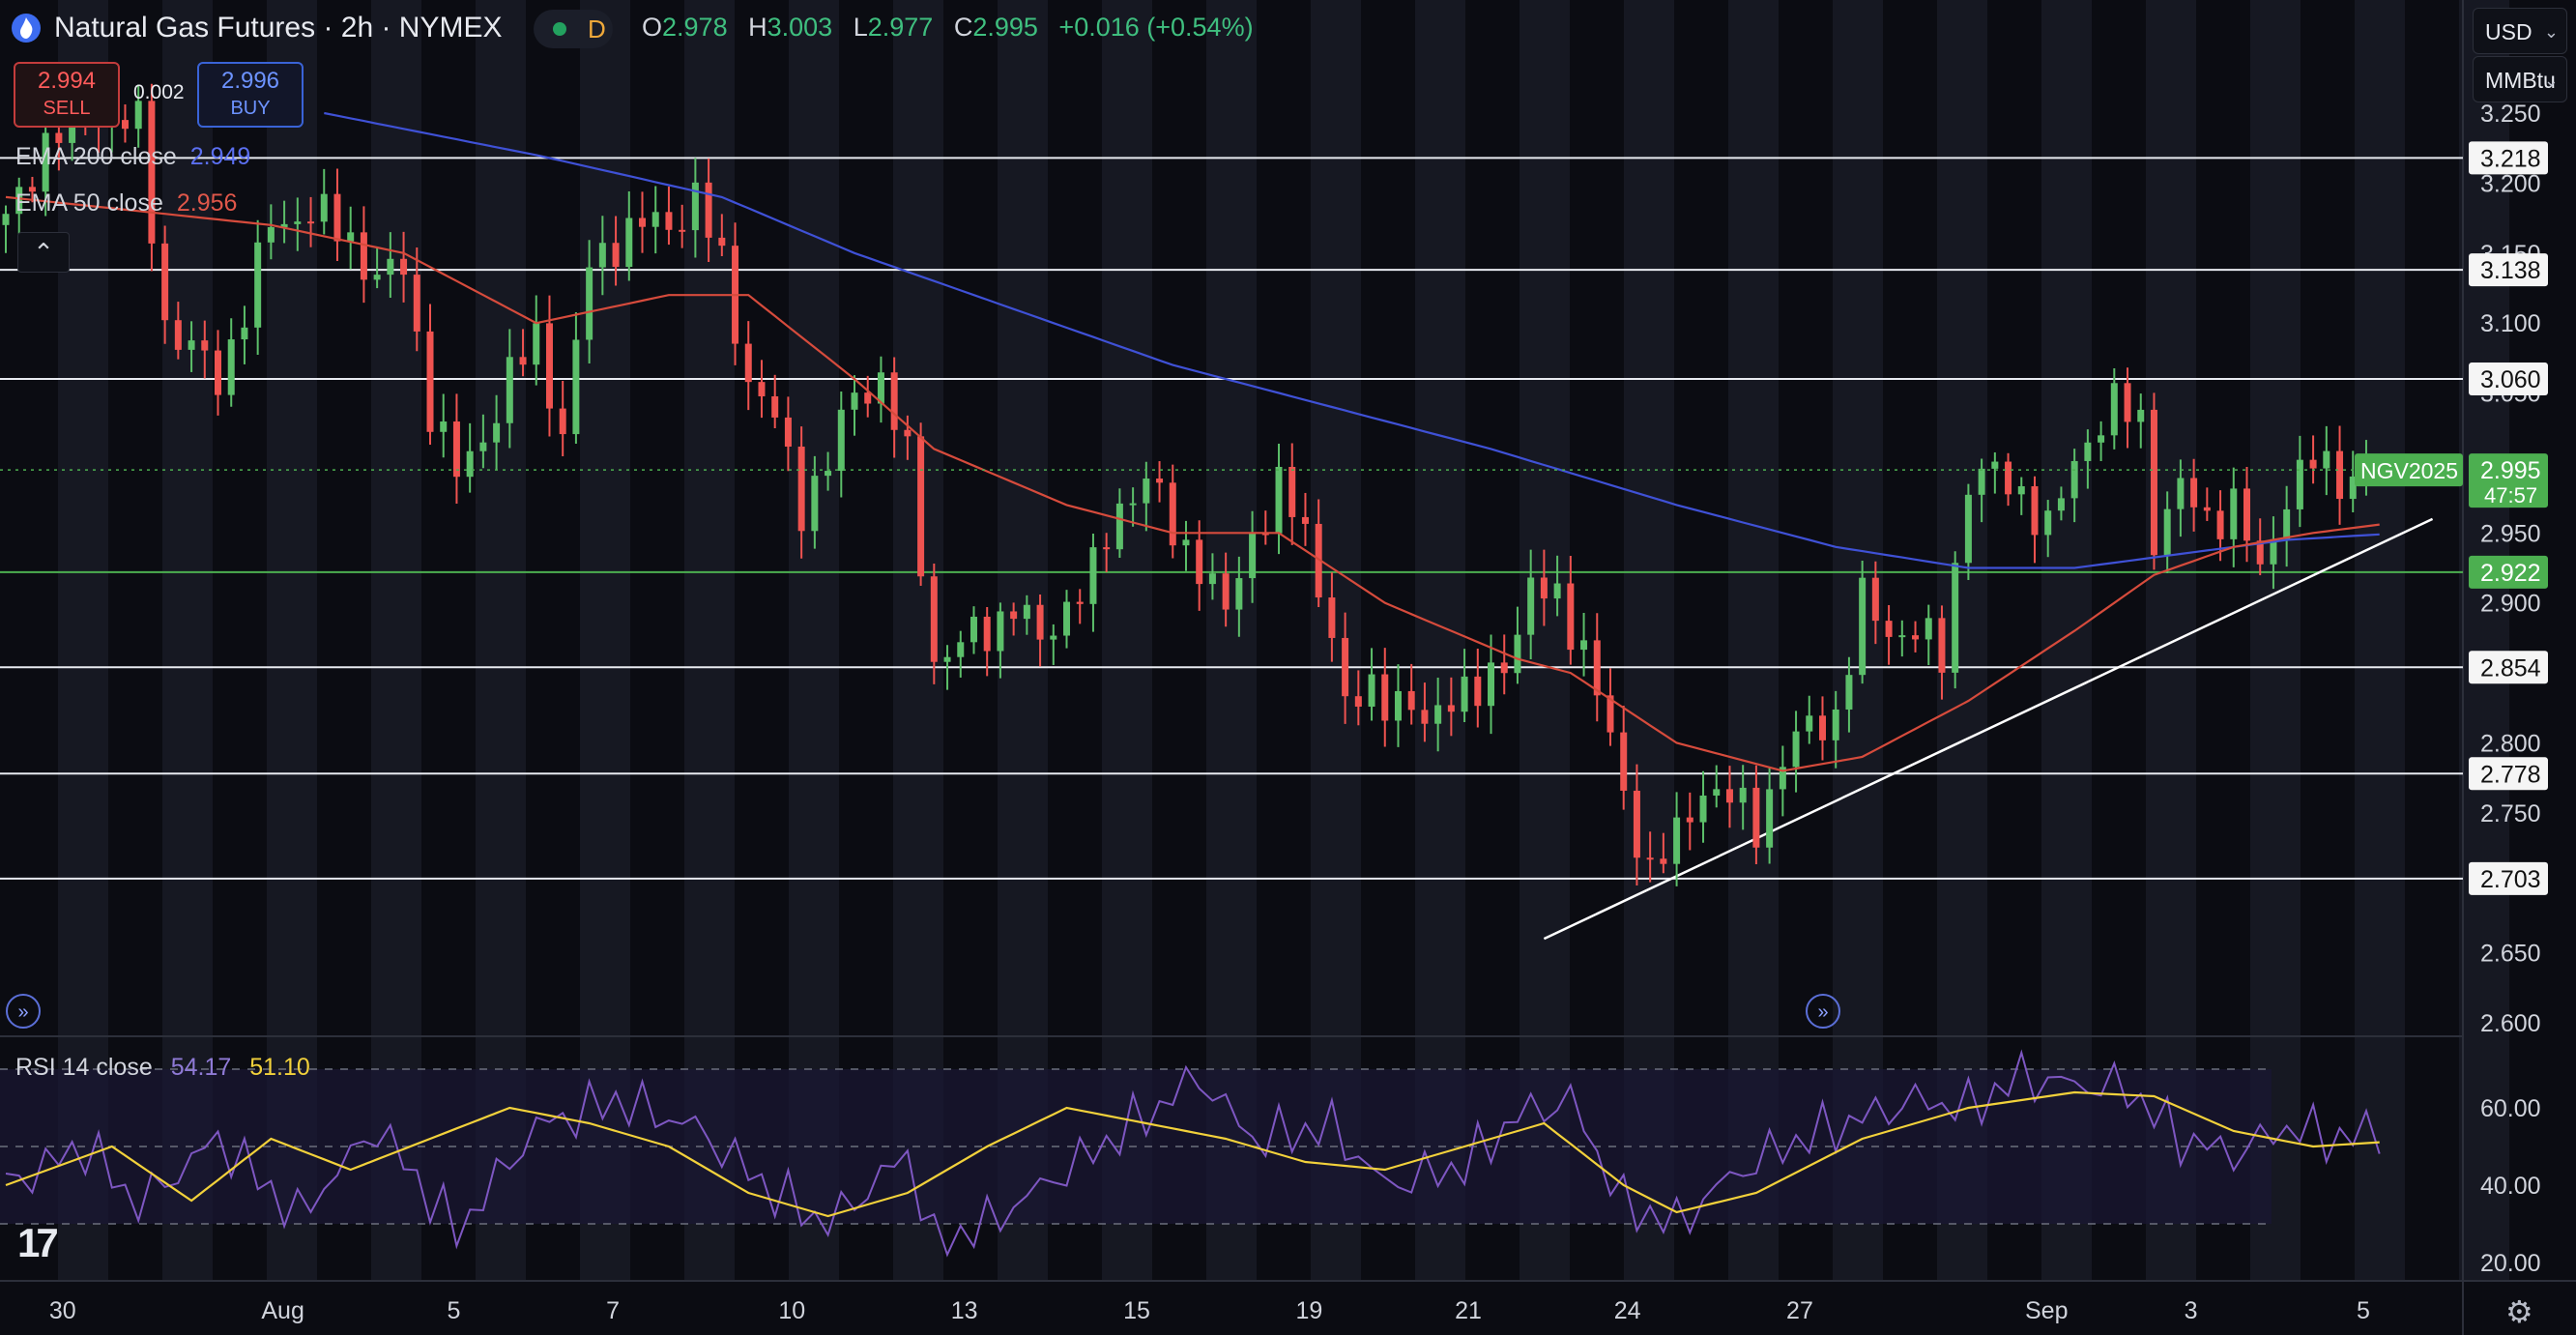 This screenshot has height=1335, width=2576. I want to click on tradingview-logo: 17, so click(38, 1243).